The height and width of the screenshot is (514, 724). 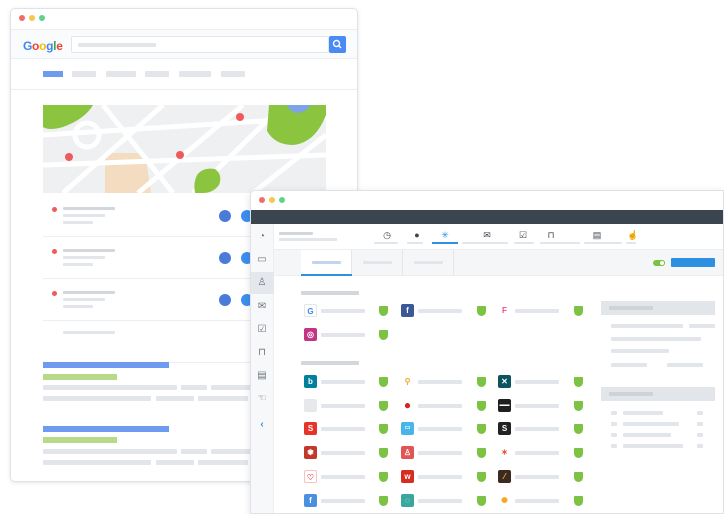 What do you see at coordinates (504, 405) in the screenshot?
I see `waze-logo: ▬▬` at bounding box center [504, 405].